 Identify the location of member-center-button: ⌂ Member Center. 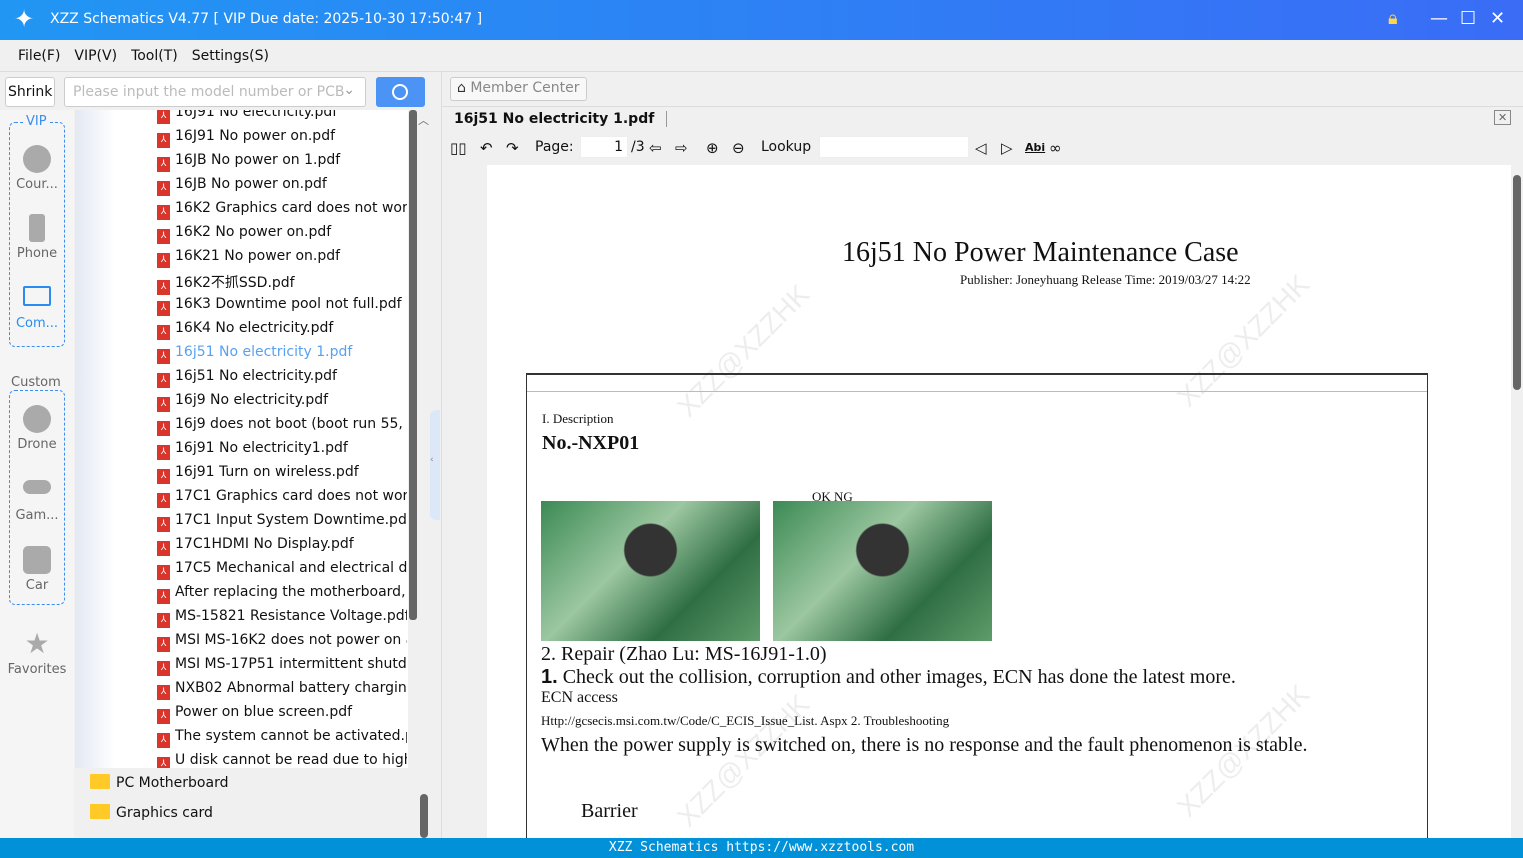
(518, 89).